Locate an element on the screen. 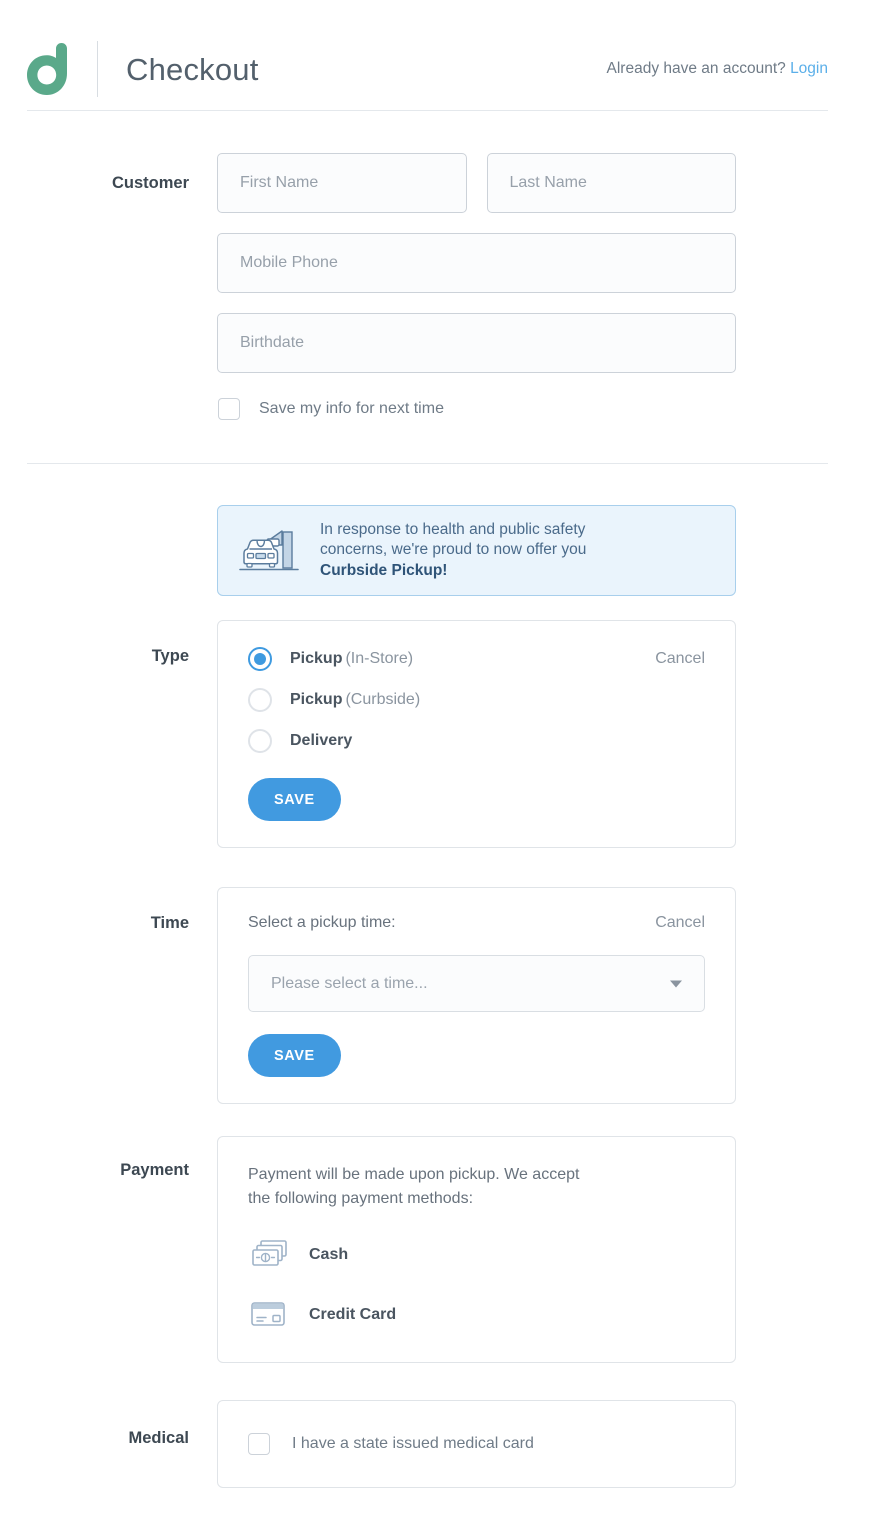 The image size is (870, 1534). chevron-down-icon is located at coordinates (676, 984).